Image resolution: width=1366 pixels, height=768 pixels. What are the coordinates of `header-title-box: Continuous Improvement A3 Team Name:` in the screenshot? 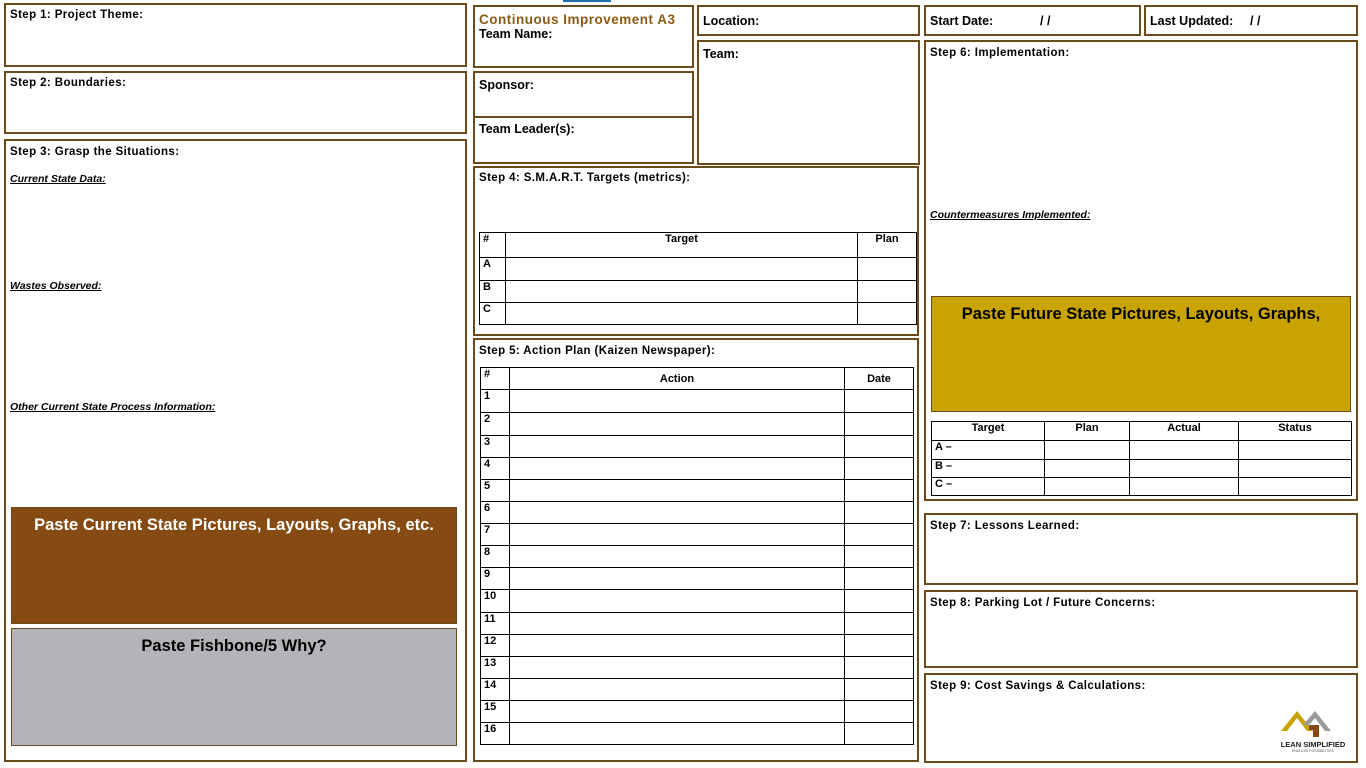 It's located at (583, 36).